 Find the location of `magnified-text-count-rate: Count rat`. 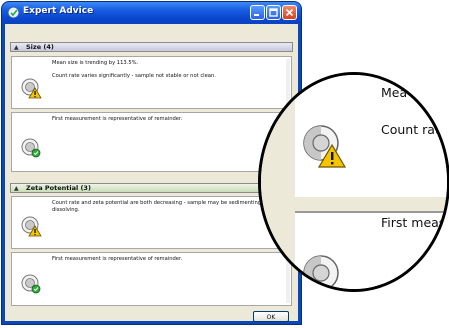

magnified-text-count-rate: Count rat is located at coordinates (410, 129).